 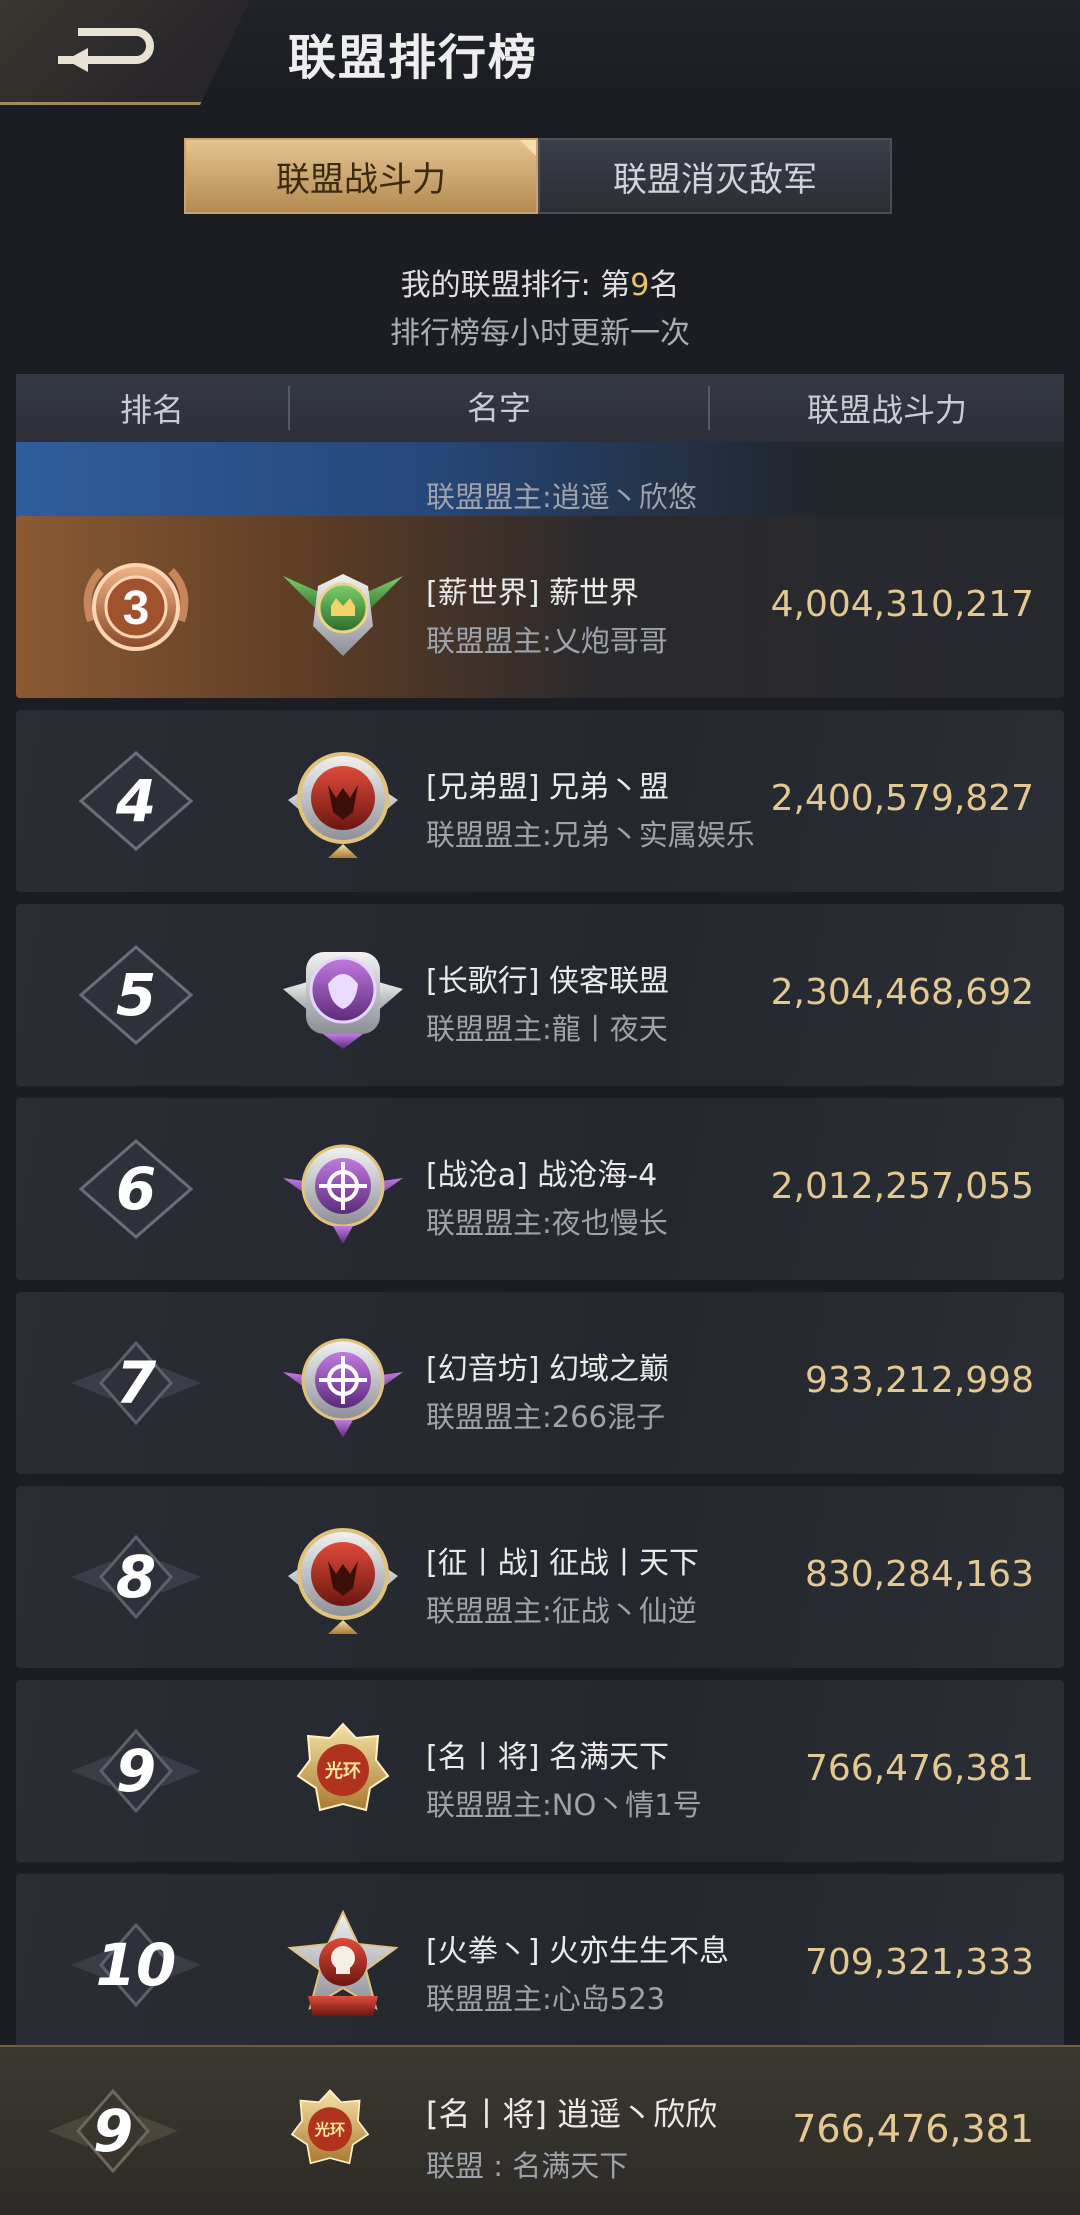 I want to click on alliance-name: [名丨将] 逍遥丶欣欣, so click(x=572, y=2114).